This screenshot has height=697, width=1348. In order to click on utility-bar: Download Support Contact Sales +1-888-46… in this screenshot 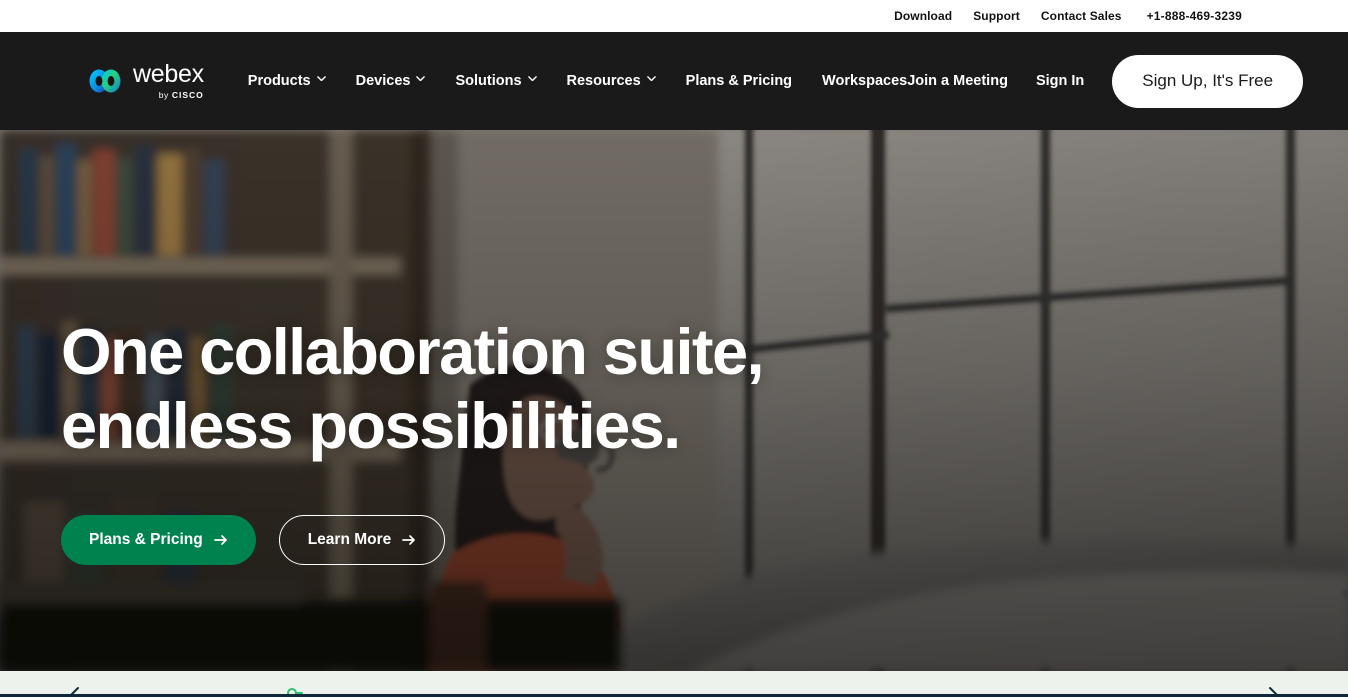, I will do `click(674, 16)`.